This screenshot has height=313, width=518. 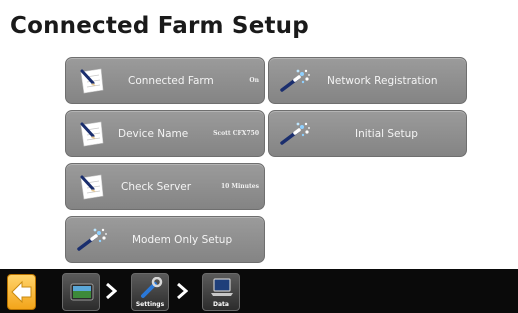 I want to click on device-name-value: Scott CFX750, so click(x=236, y=133).